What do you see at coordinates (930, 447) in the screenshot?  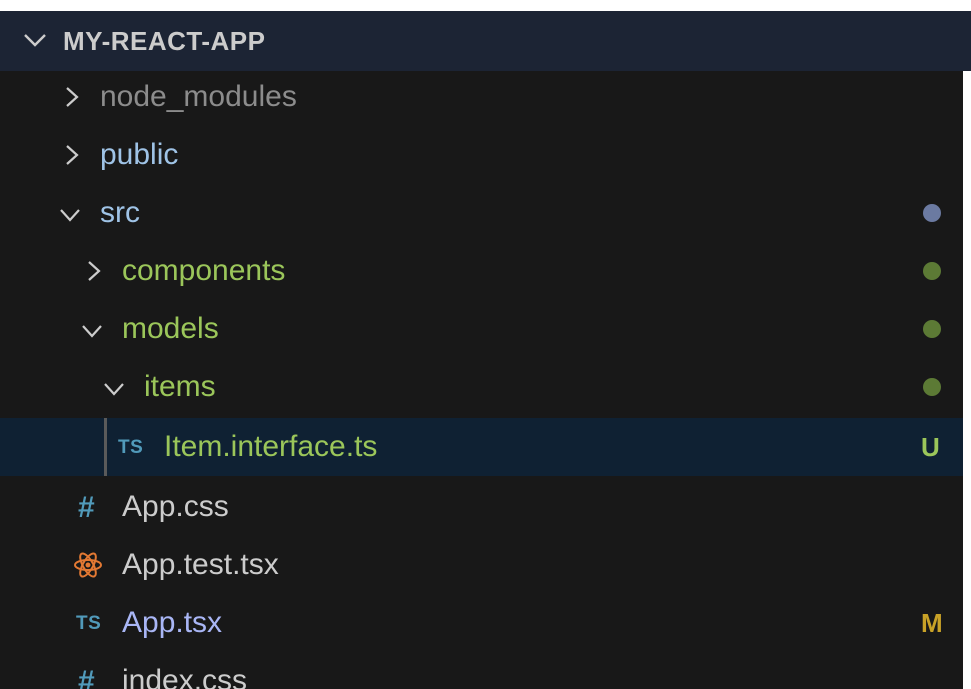 I see `git-status-badge: U` at bounding box center [930, 447].